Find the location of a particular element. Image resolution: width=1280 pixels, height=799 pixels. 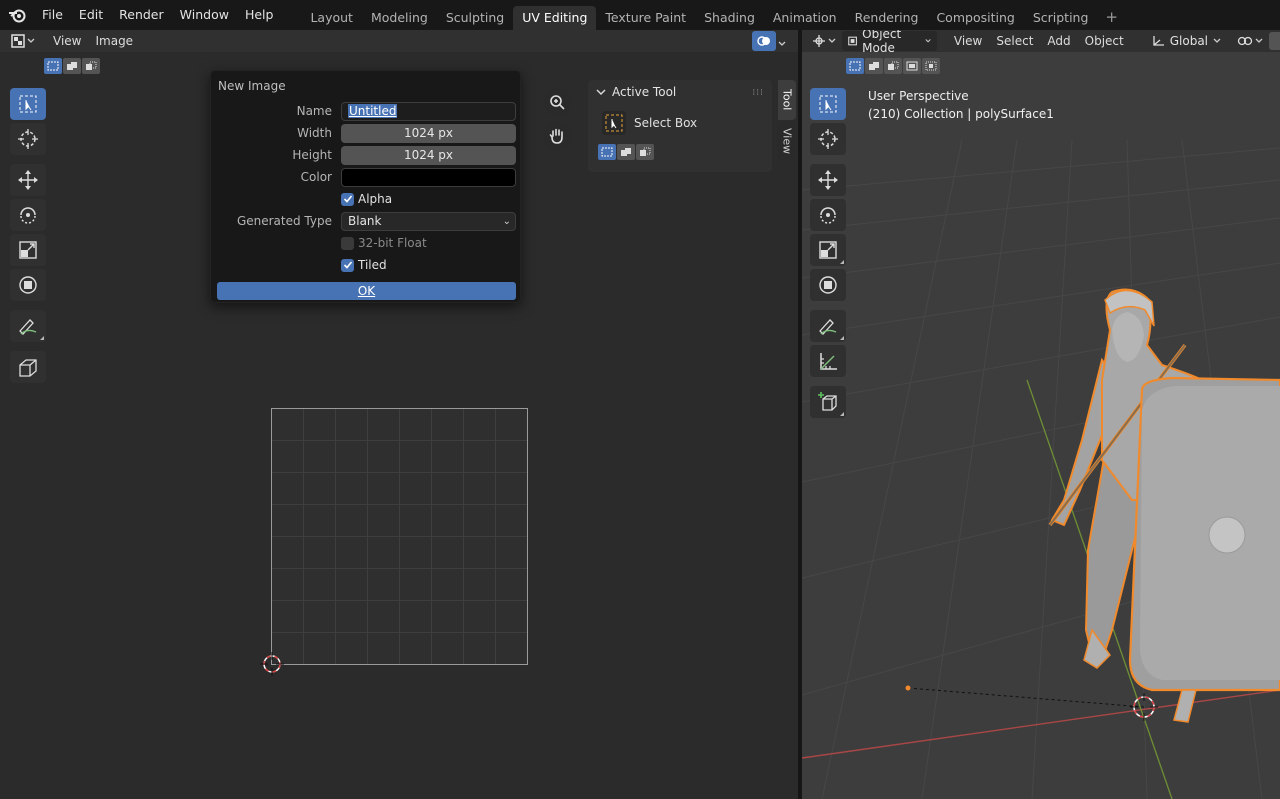

overlay-toggle-button is located at coordinates (764, 41).